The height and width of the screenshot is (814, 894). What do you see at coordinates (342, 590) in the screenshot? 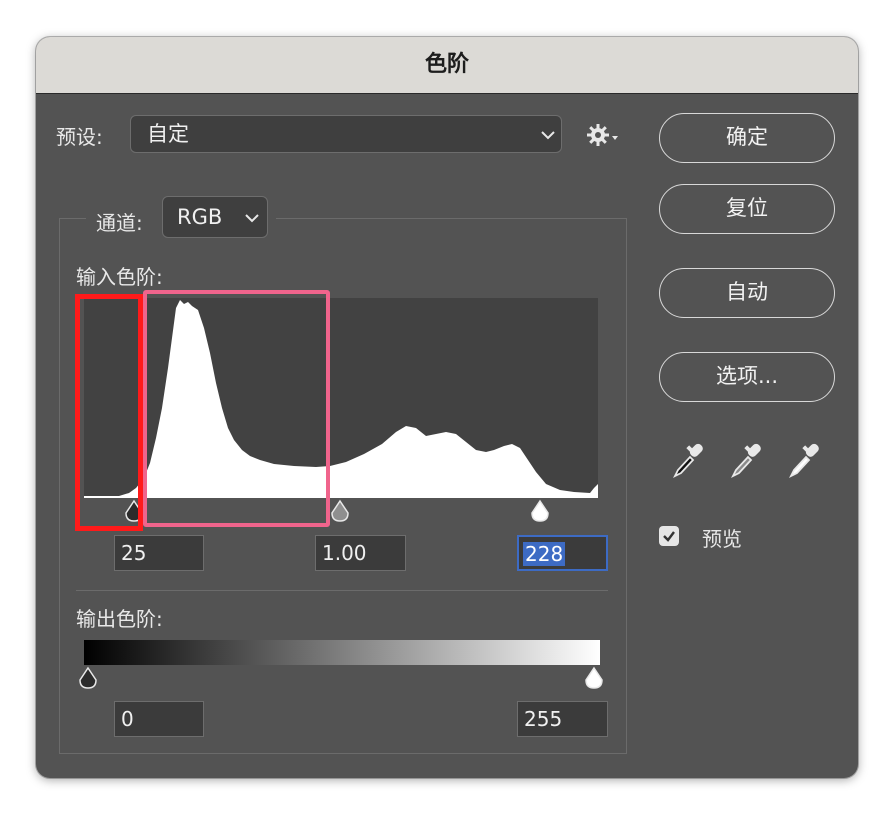
I see `divider` at bounding box center [342, 590].